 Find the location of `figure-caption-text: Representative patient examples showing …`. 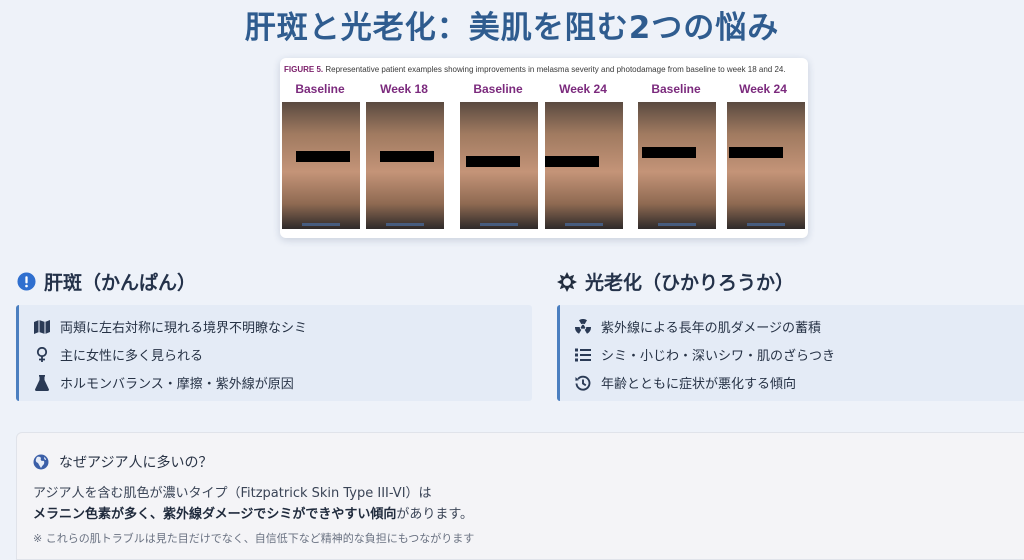

figure-caption-text: Representative patient examples showing … is located at coordinates (554, 69).